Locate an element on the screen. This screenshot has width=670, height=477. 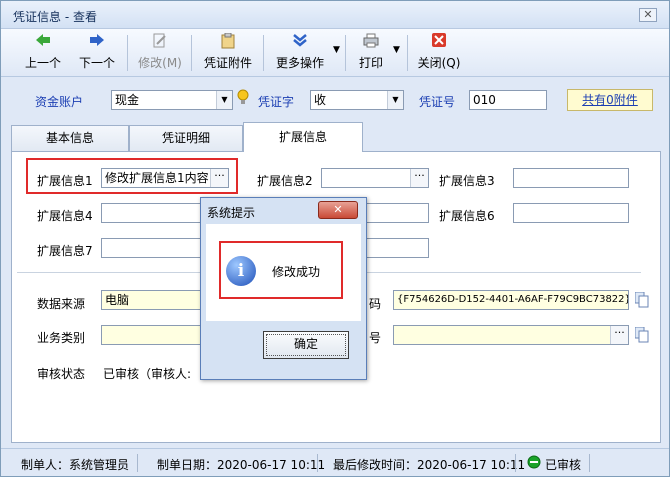
biz-type-field is located at coordinates (151, 335).